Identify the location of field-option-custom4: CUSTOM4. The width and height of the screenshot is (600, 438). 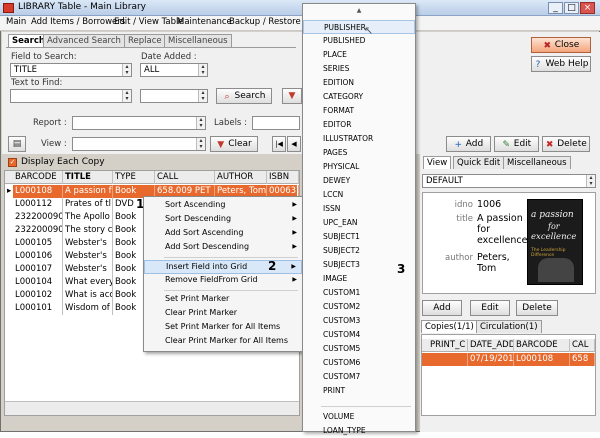
(359, 335).